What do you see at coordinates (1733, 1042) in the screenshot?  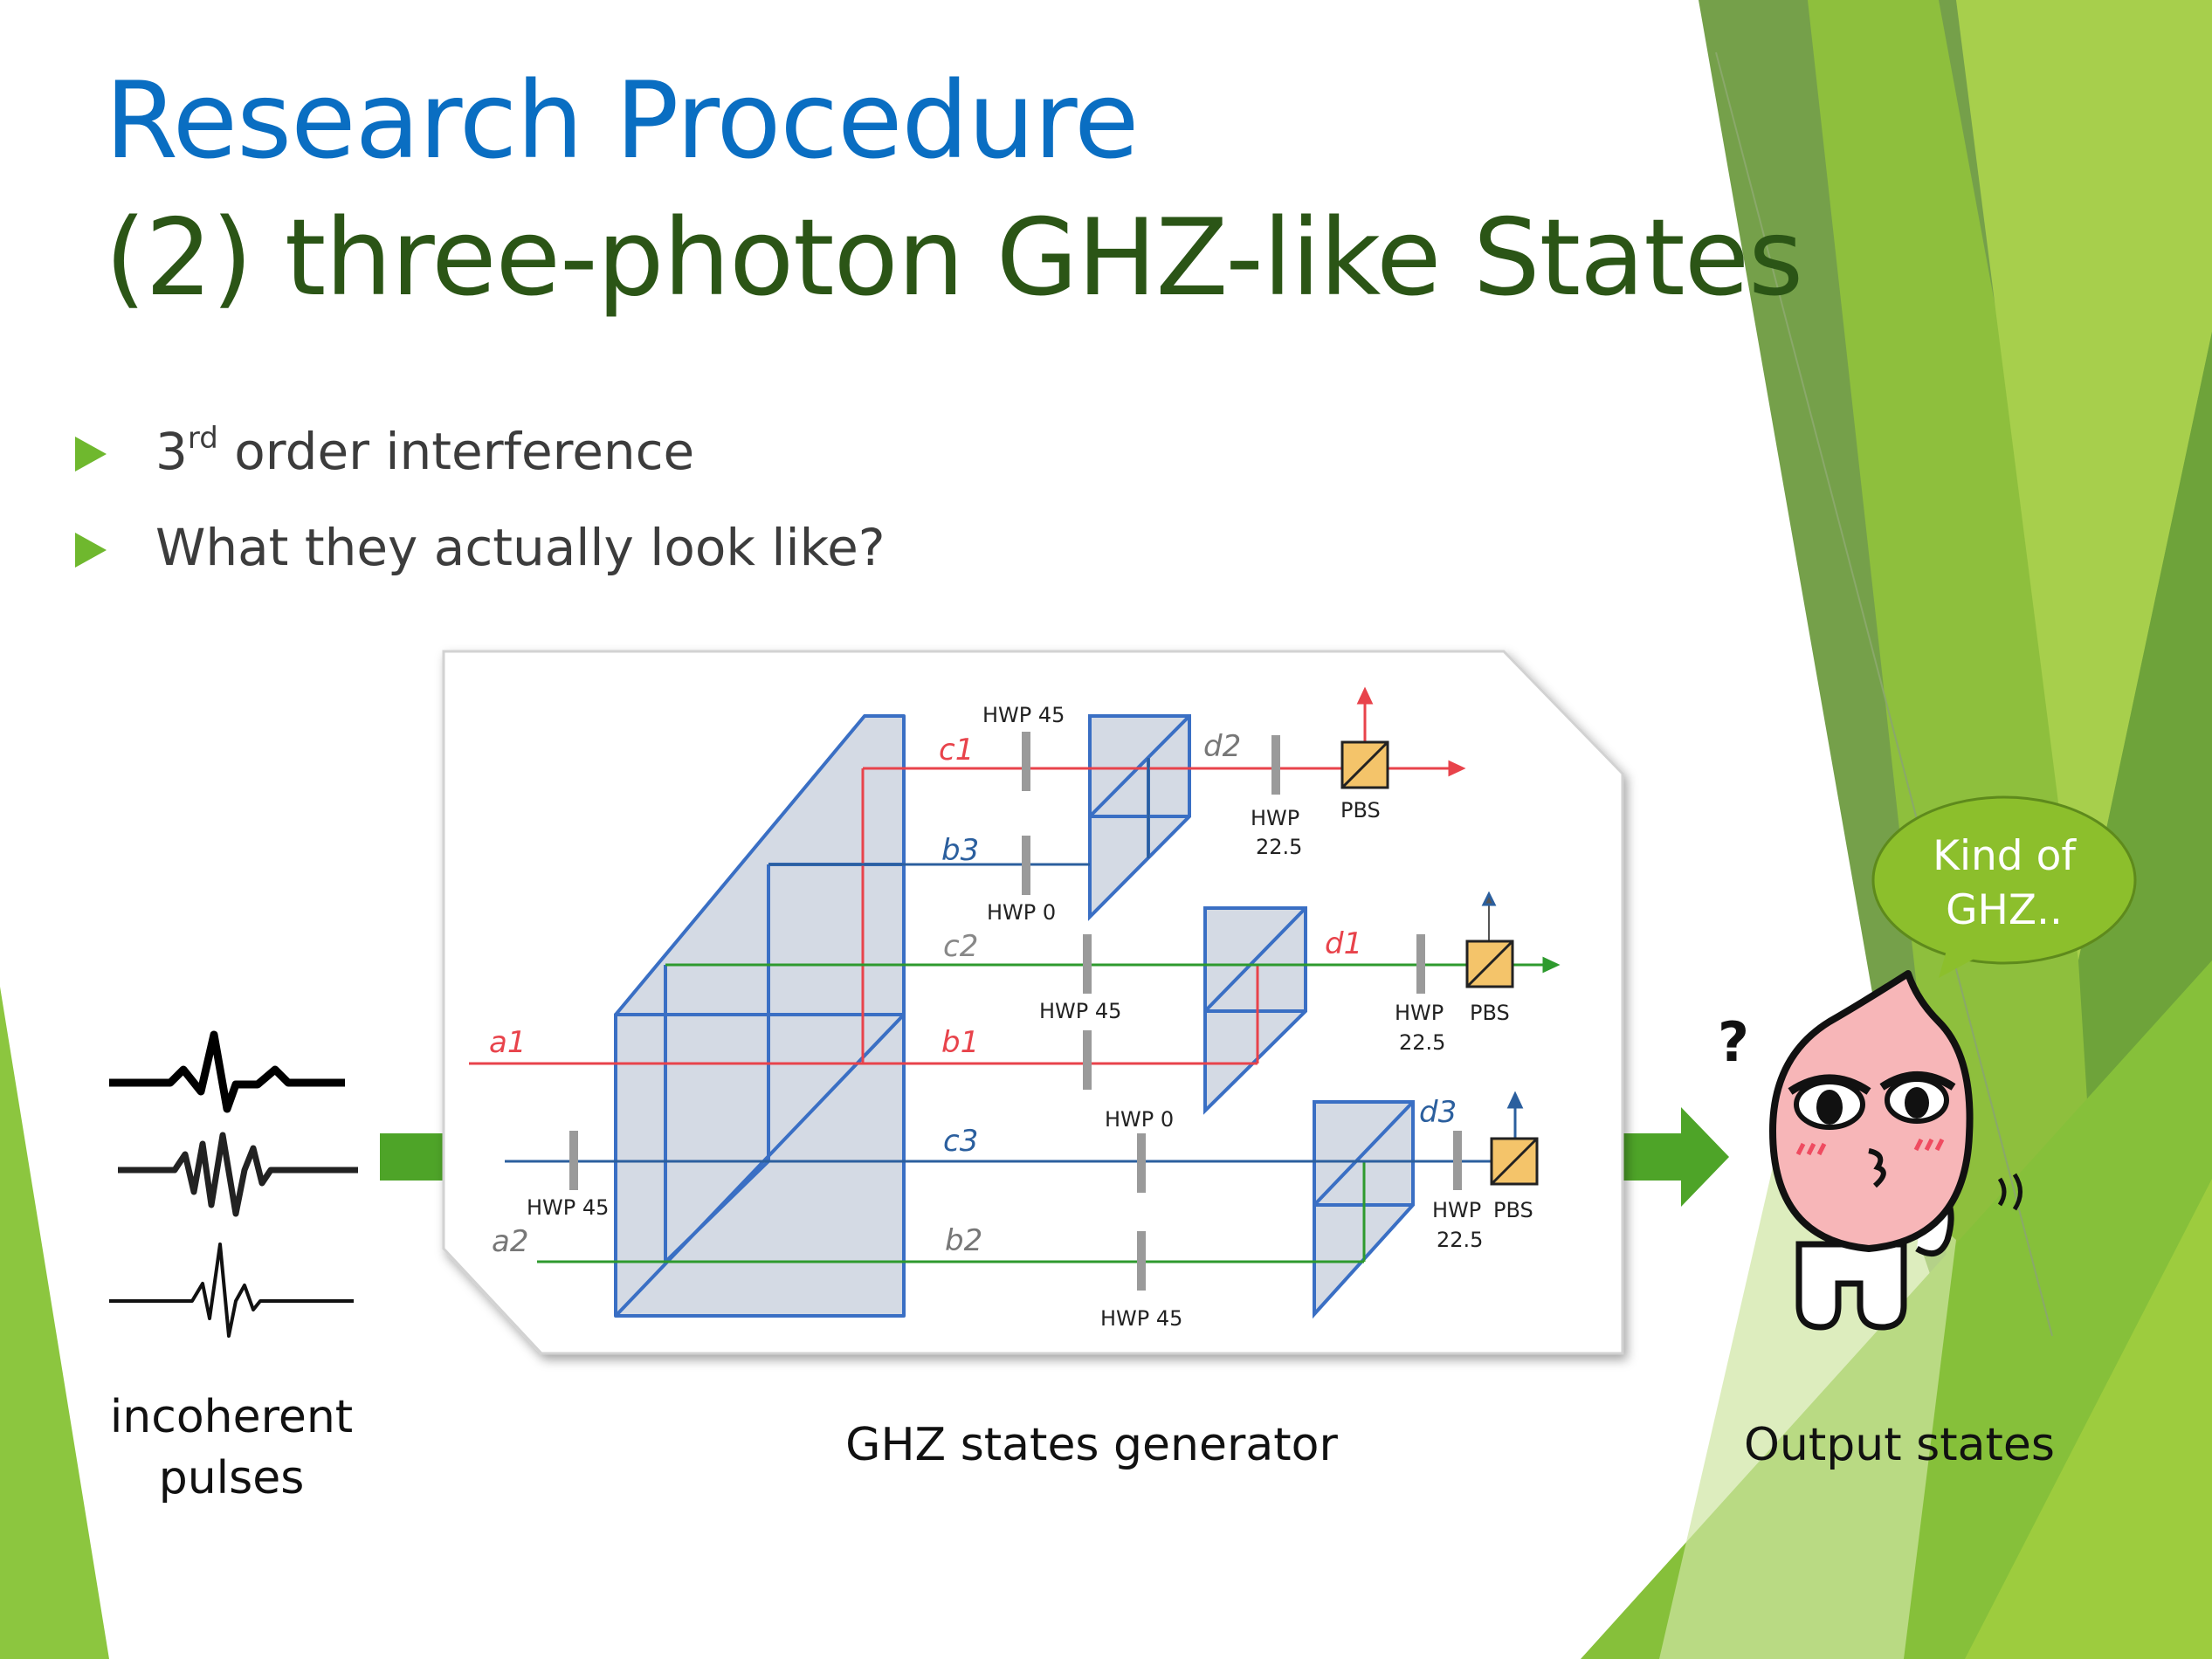 I see `question-mark: ?` at bounding box center [1733, 1042].